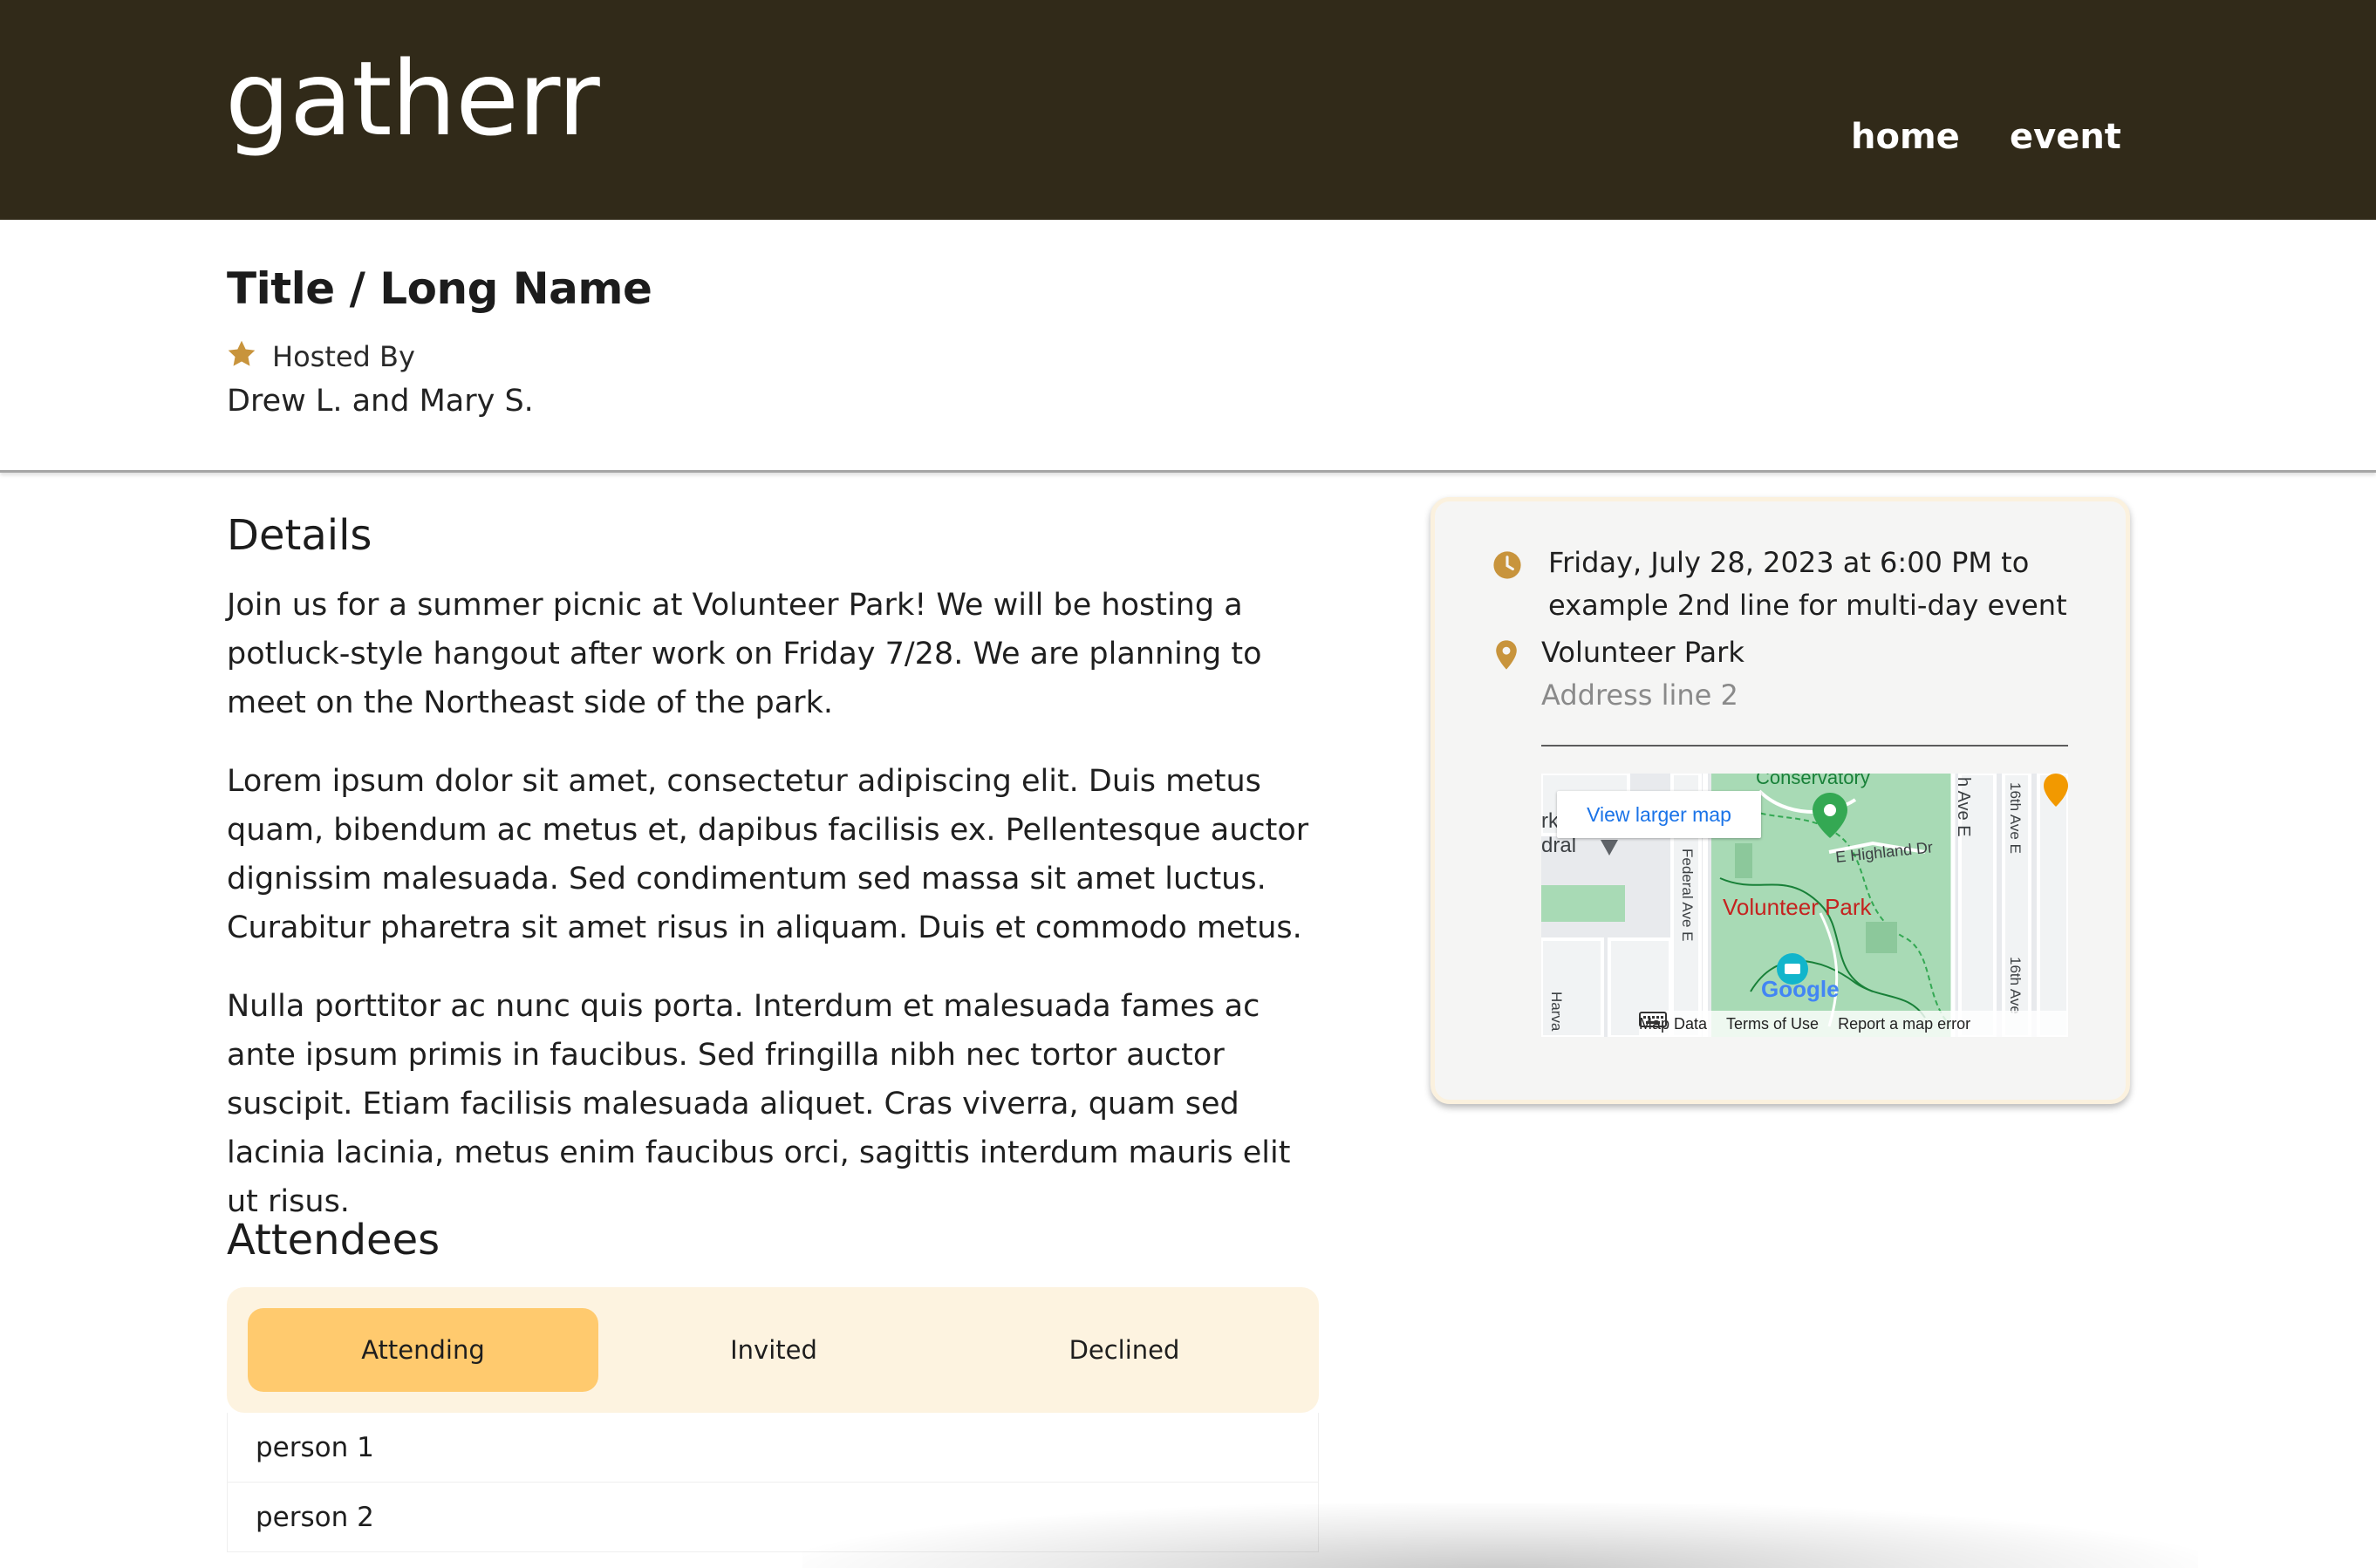 The width and height of the screenshot is (2376, 1568). Describe the element at coordinates (1124, 1350) in the screenshot. I see `tab-declined: Declined` at that location.